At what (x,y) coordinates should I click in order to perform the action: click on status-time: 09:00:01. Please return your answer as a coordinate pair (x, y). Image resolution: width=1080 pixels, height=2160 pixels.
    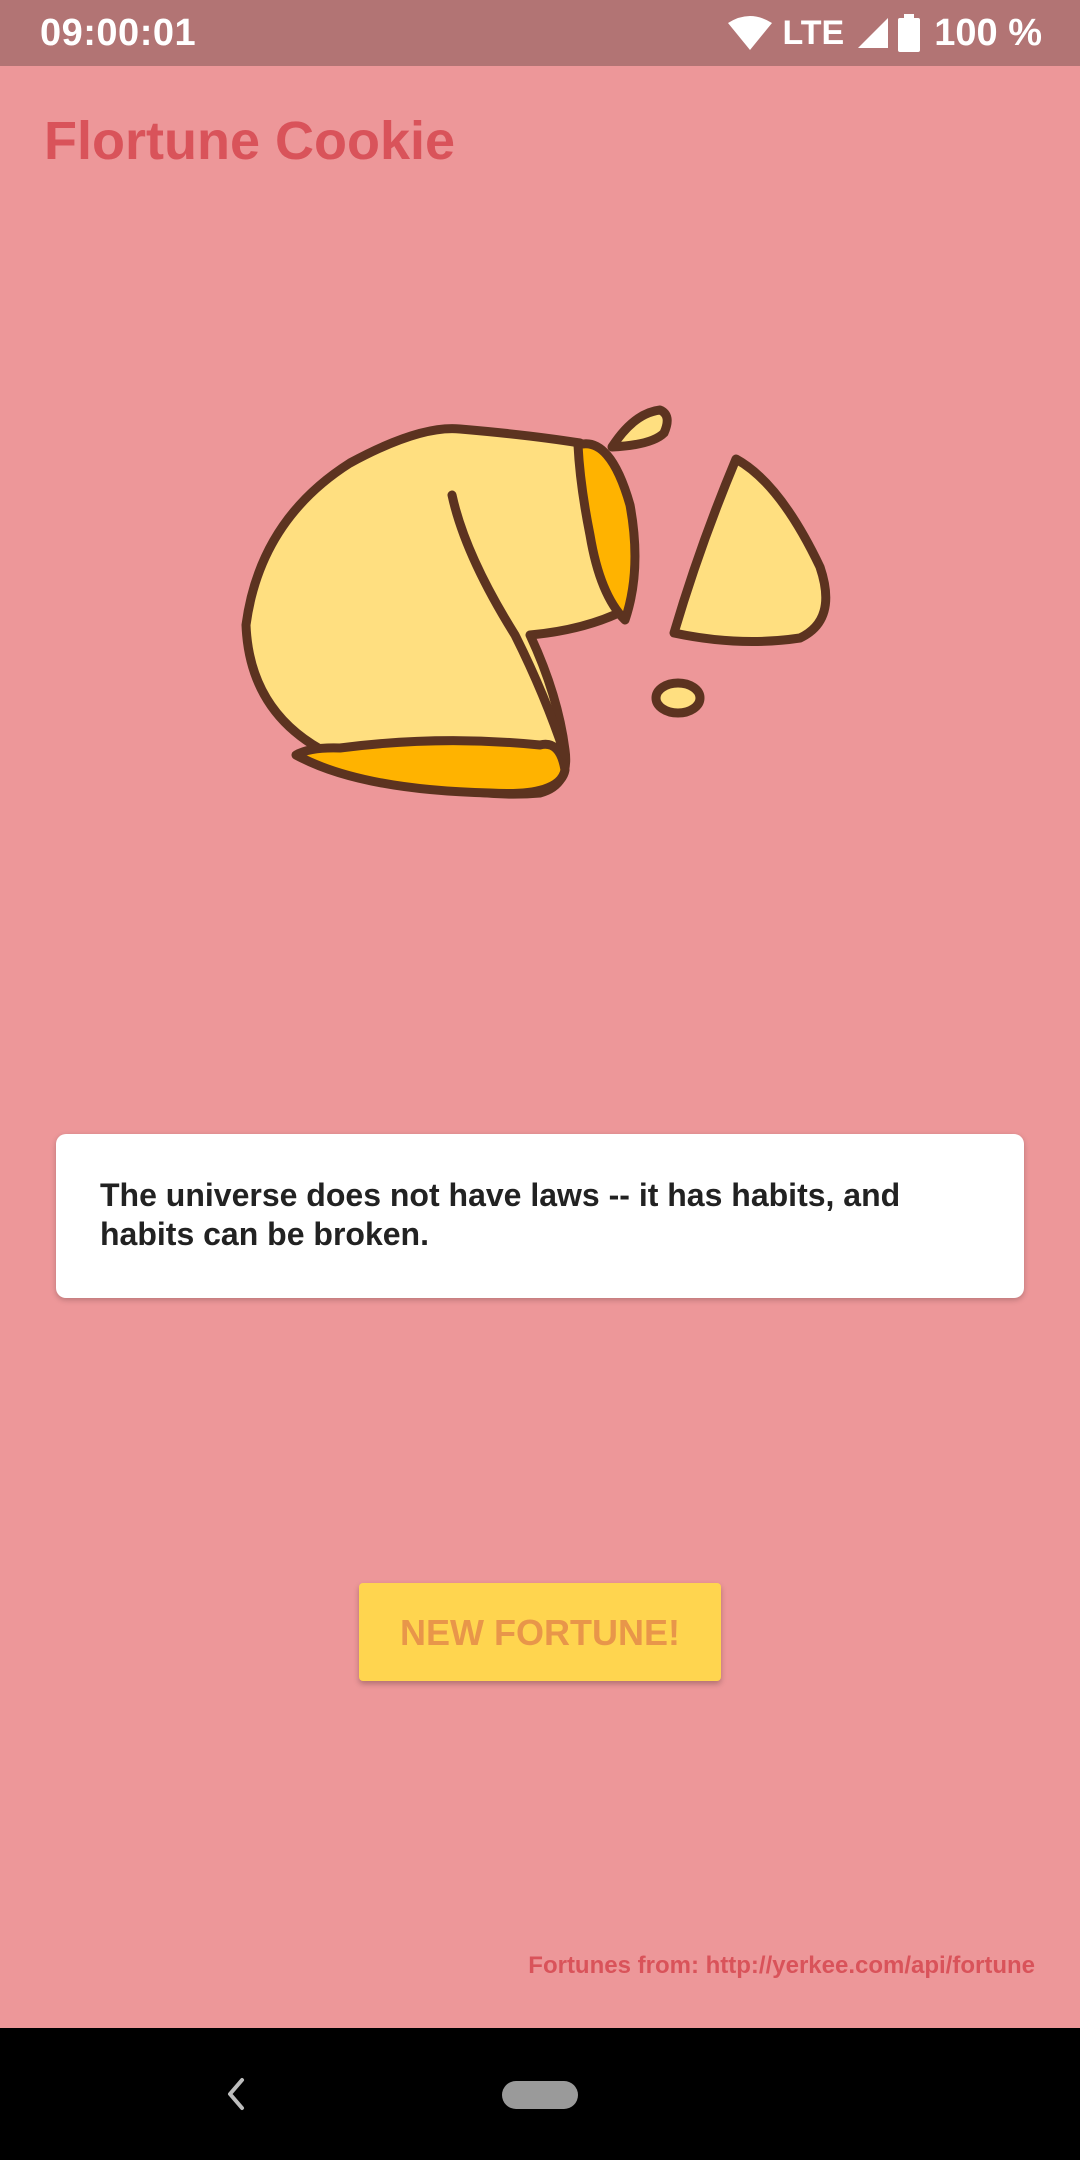
    Looking at the image, I should click on (118, 33).